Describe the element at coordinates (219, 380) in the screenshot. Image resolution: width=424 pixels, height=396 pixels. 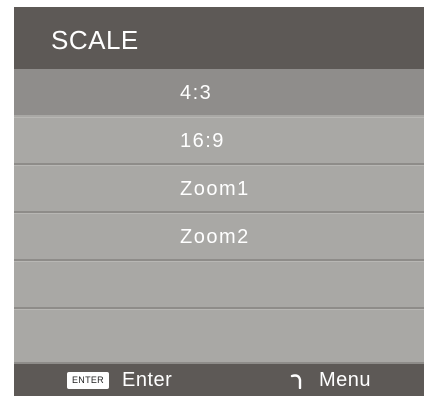
I see `footer-hint-bar: ENTER Enter Menu` at that location.